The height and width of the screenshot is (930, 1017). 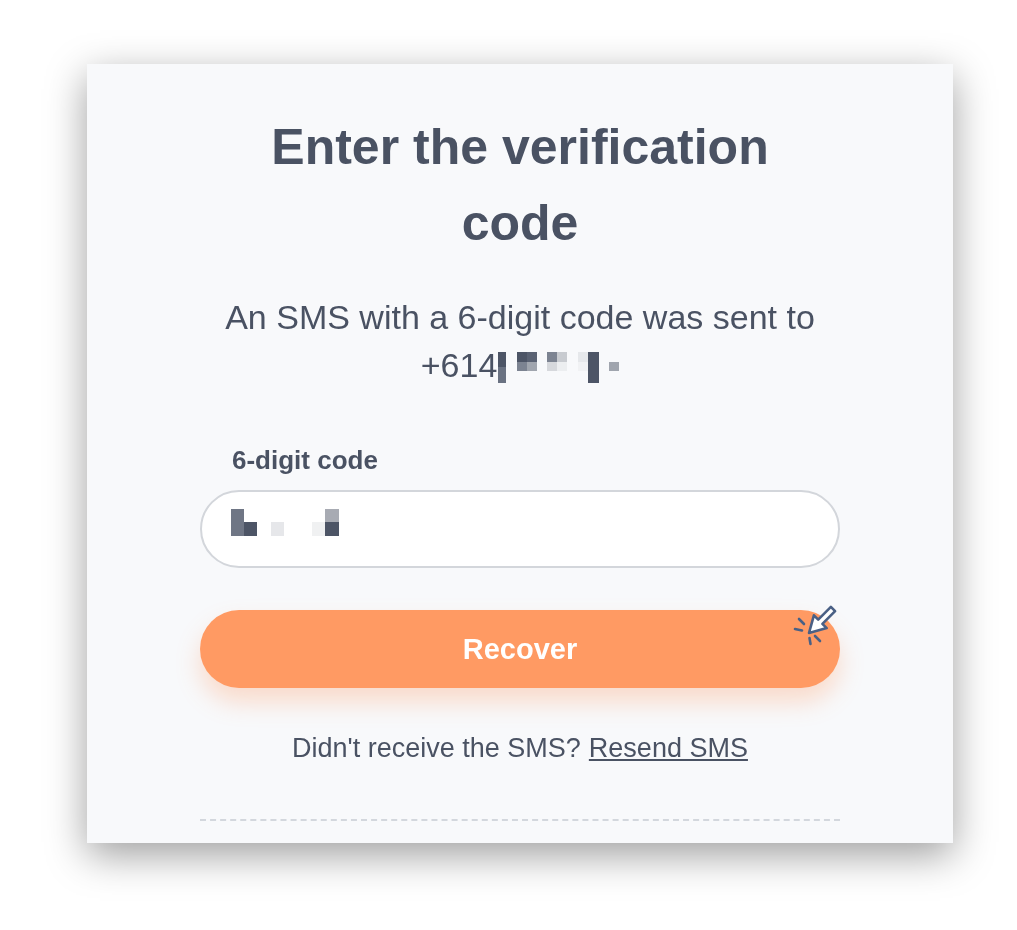 What do you see at coordinates (668, 748) in the screenshot?
I see `resend-link: Resend SMS` at bounding box center [668, 748].